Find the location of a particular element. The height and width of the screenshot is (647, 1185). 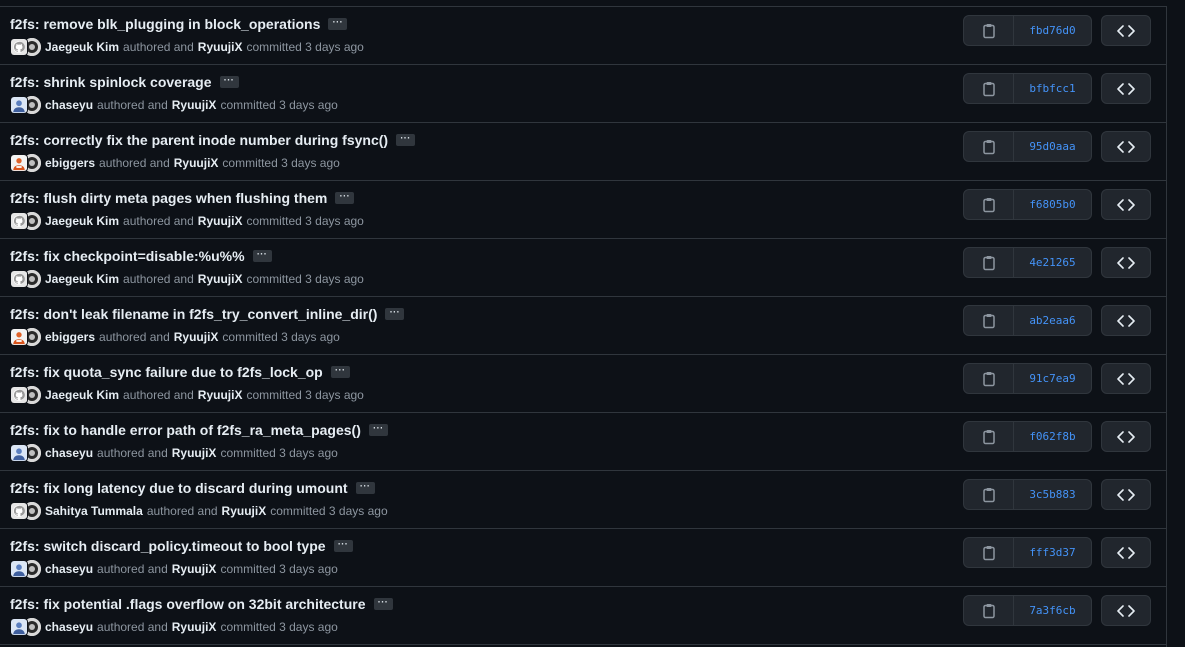

commit-title-link: f2fs: fix checkpoint=disable:%u%% is located at coordinates (127, 256).